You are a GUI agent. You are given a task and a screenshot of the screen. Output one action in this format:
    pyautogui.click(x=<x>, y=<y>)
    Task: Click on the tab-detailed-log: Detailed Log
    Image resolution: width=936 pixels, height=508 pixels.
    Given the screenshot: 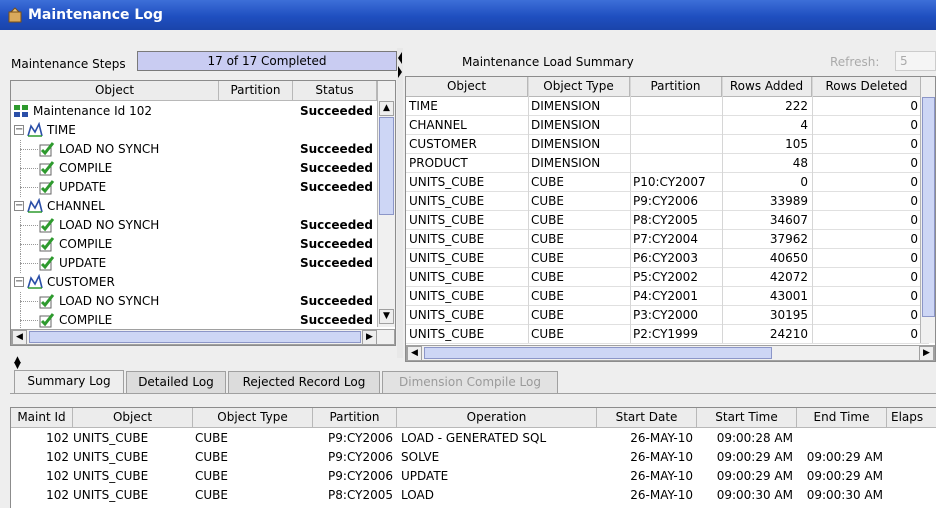 What is the action you would take?
    pyautogui.click(x=176, y=382)
    